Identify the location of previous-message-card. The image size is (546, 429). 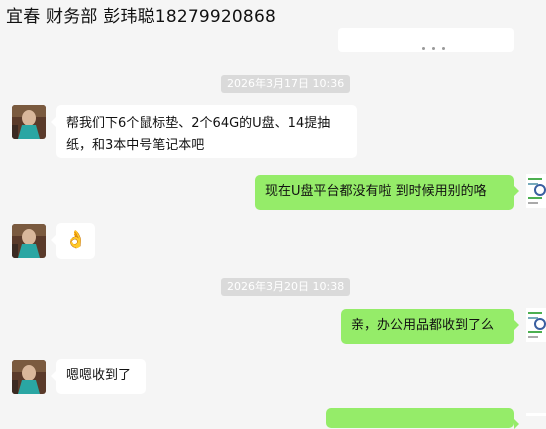
(426, 40).